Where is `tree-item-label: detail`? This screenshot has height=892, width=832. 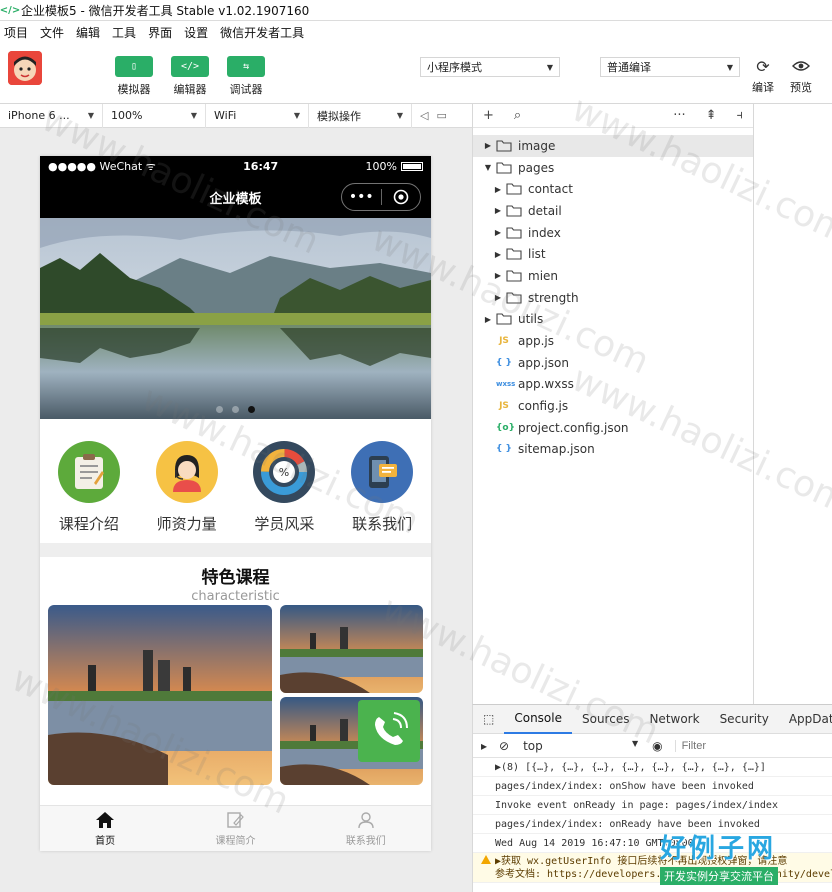
tree-item-label: detail is located at coordinates (545, 210).